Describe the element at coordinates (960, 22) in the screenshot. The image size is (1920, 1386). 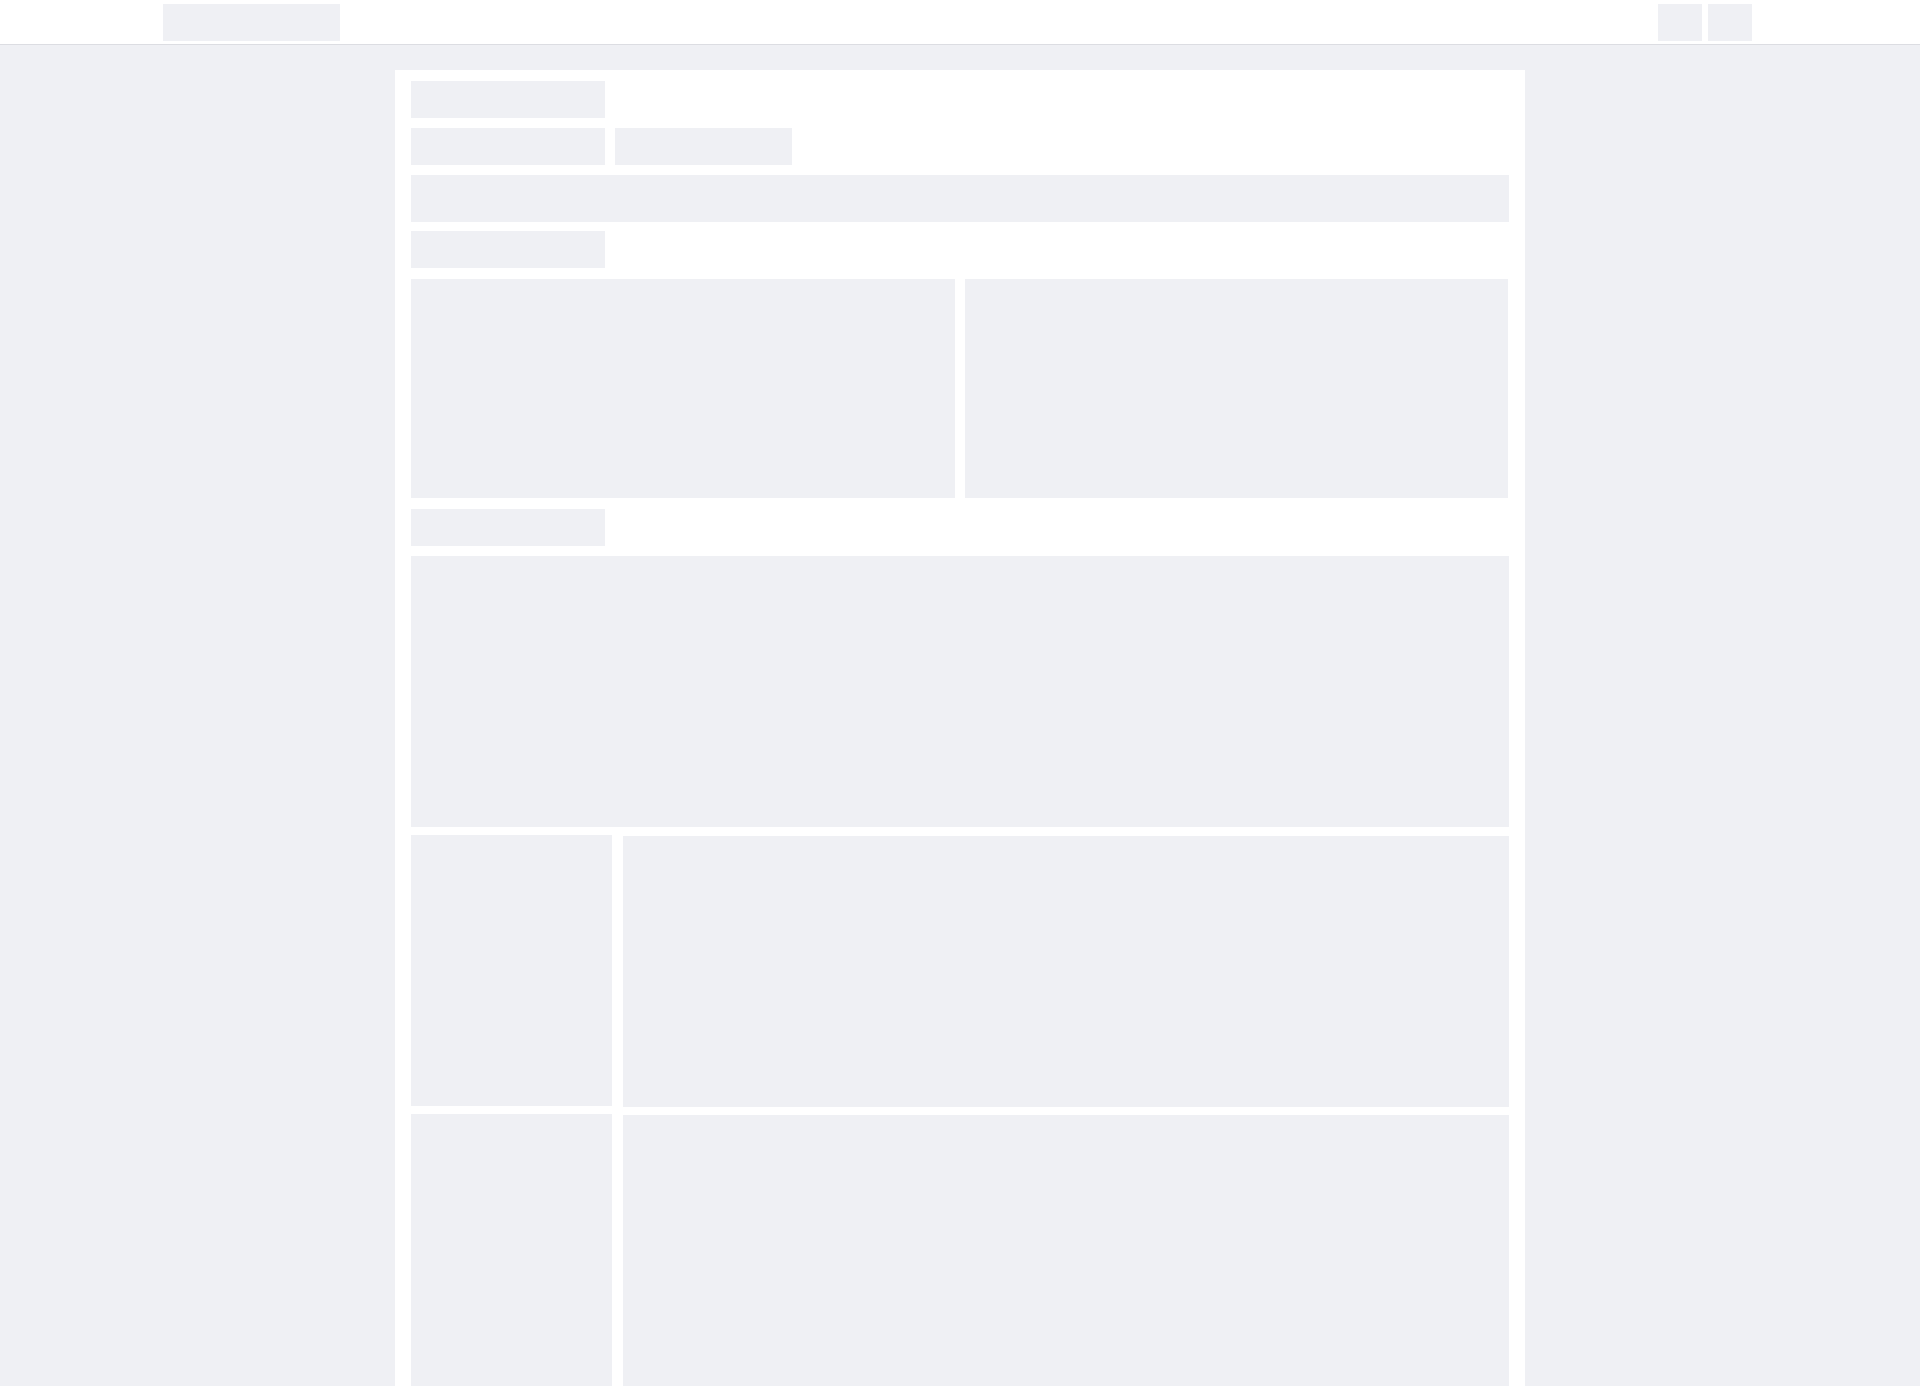
I see `top-navigation-bar` at that location.